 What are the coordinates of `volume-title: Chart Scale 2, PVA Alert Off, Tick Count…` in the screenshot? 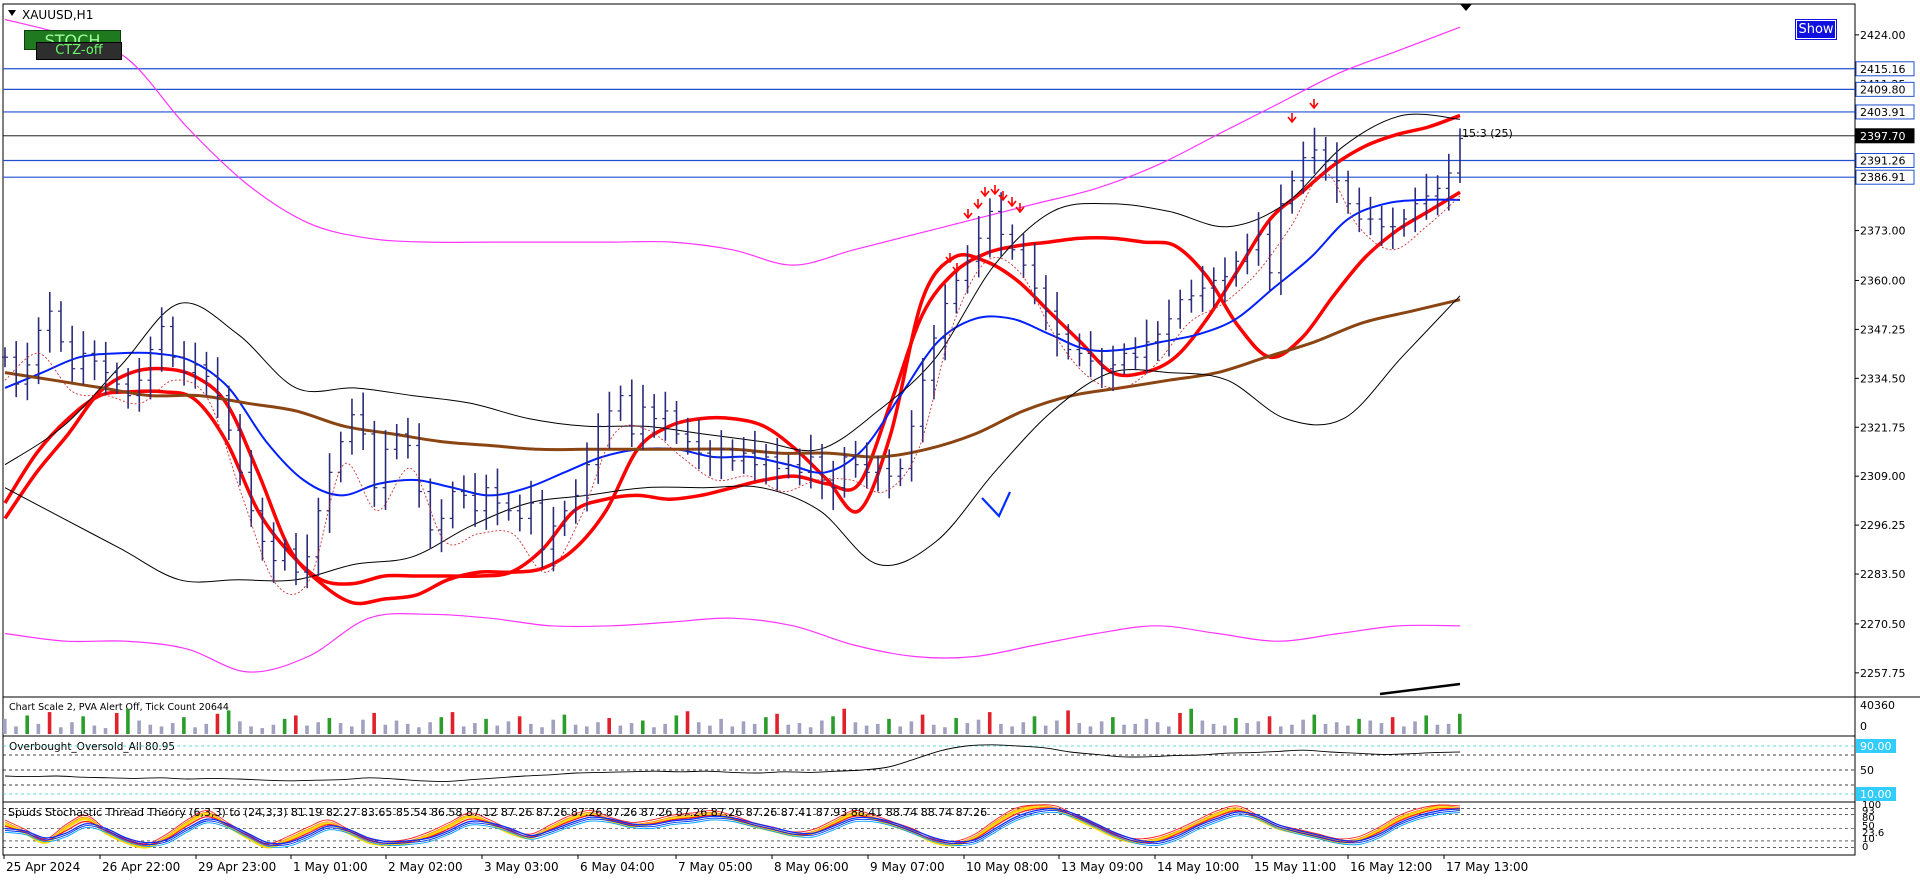 It's located at (119, 707).